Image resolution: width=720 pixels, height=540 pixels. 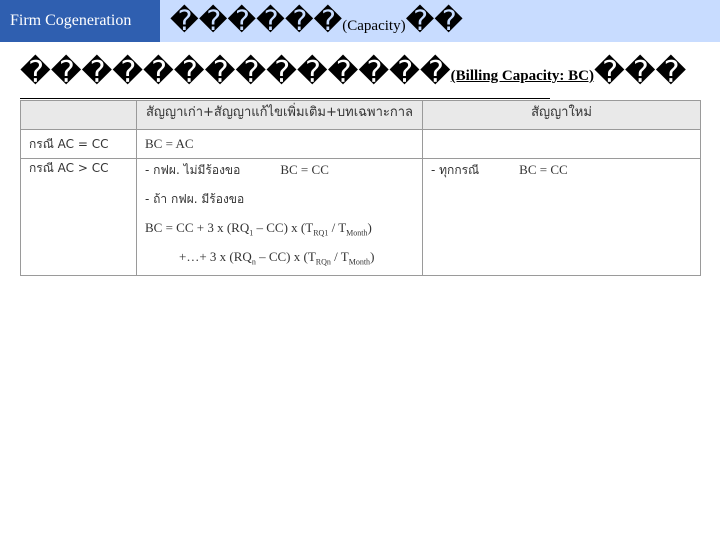 What do you see at coordinates (561, 115) in the screenshot?
I see `header-new-contract: สัญญาใหม่` at bounding box center [561, 115].